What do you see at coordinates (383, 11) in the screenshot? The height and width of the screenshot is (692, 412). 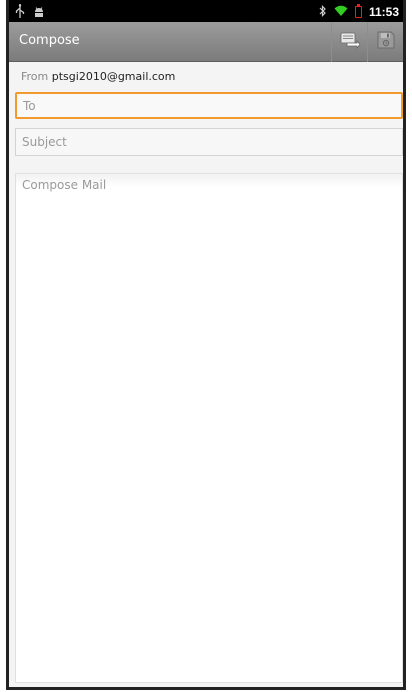 I see `status-clock: 11:53` at bounding box center [383, 11].